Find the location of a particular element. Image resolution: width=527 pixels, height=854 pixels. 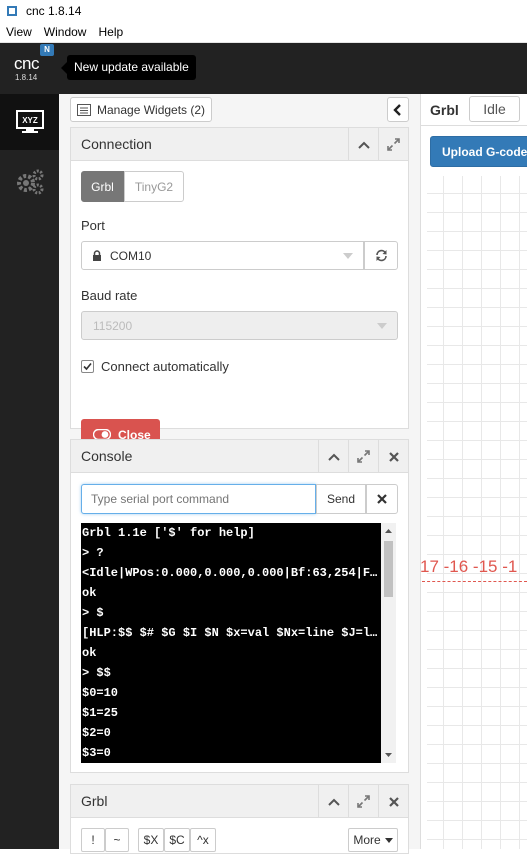

manage-widgets-label: Manage Widgets (2) is located at coordinates (151, 109).